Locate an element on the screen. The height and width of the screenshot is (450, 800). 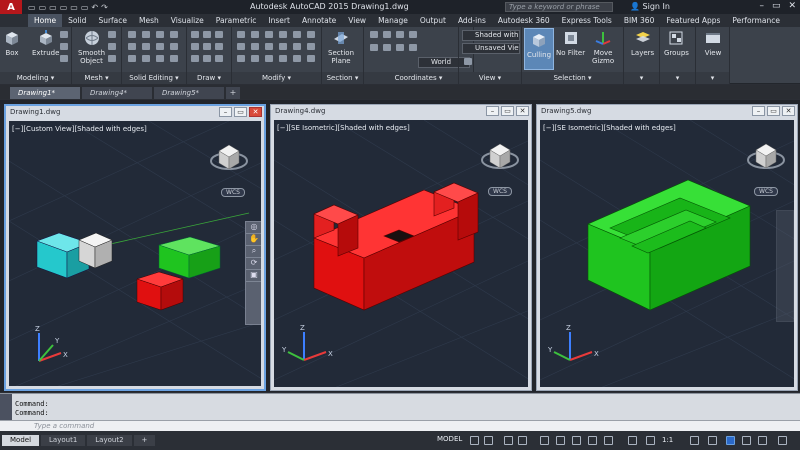
clean-screen-icon is located at coordinates (762, 440).